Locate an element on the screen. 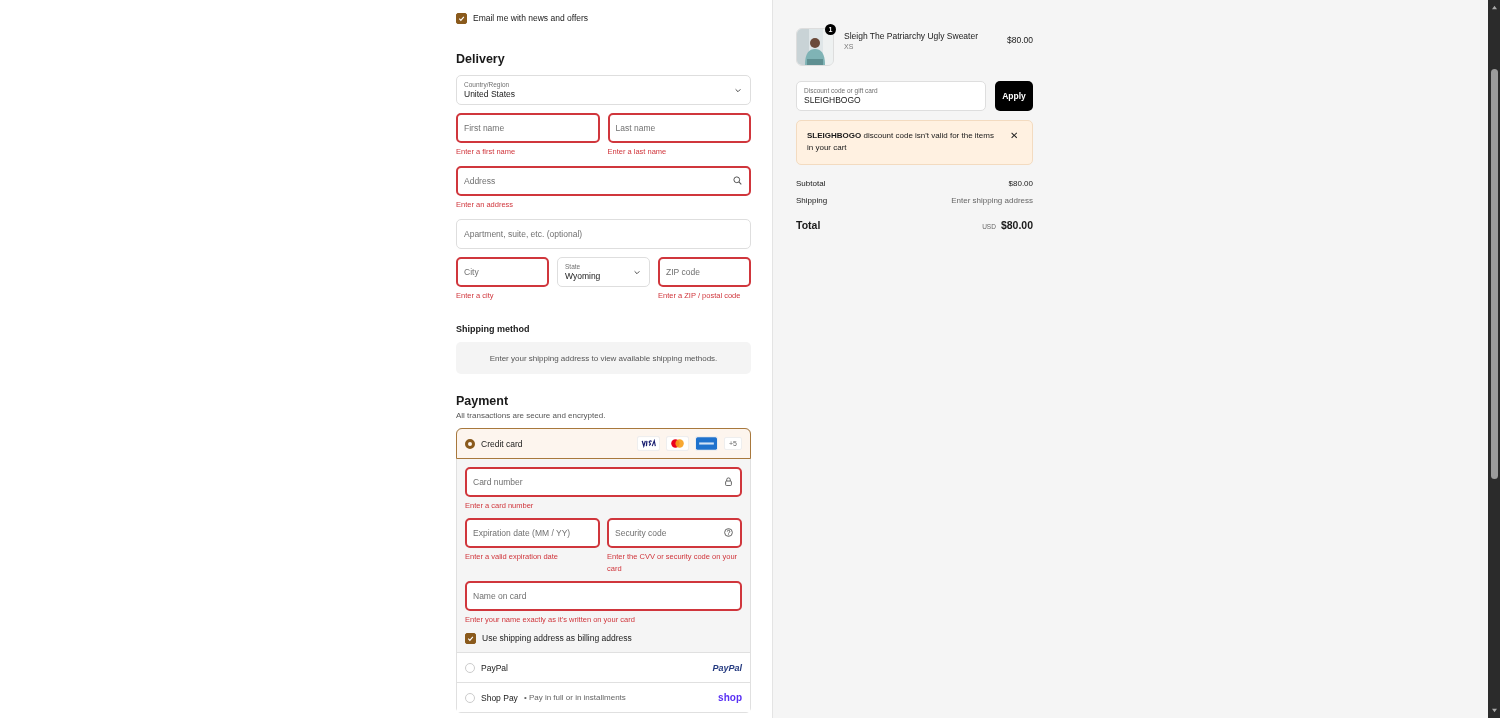  scroll-up-arrow-icon is located at coordinates (1494, 7).